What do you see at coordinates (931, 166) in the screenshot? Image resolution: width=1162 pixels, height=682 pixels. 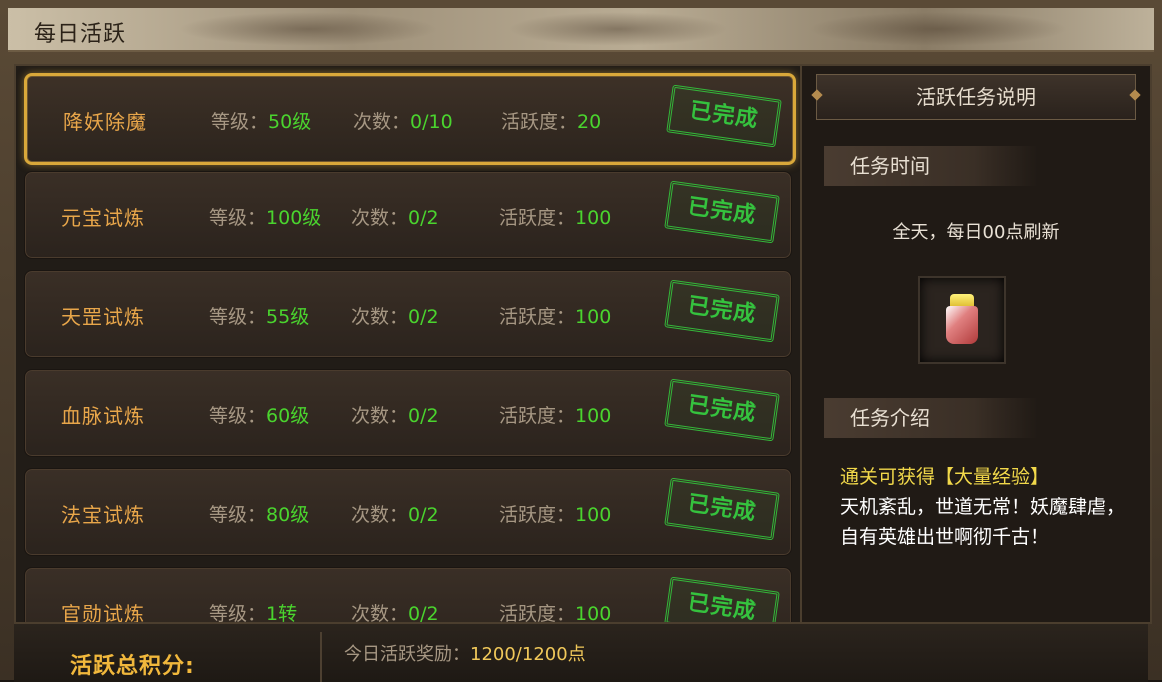 I see `section-title-time: 任务时间` at bounding box center [931, 166].